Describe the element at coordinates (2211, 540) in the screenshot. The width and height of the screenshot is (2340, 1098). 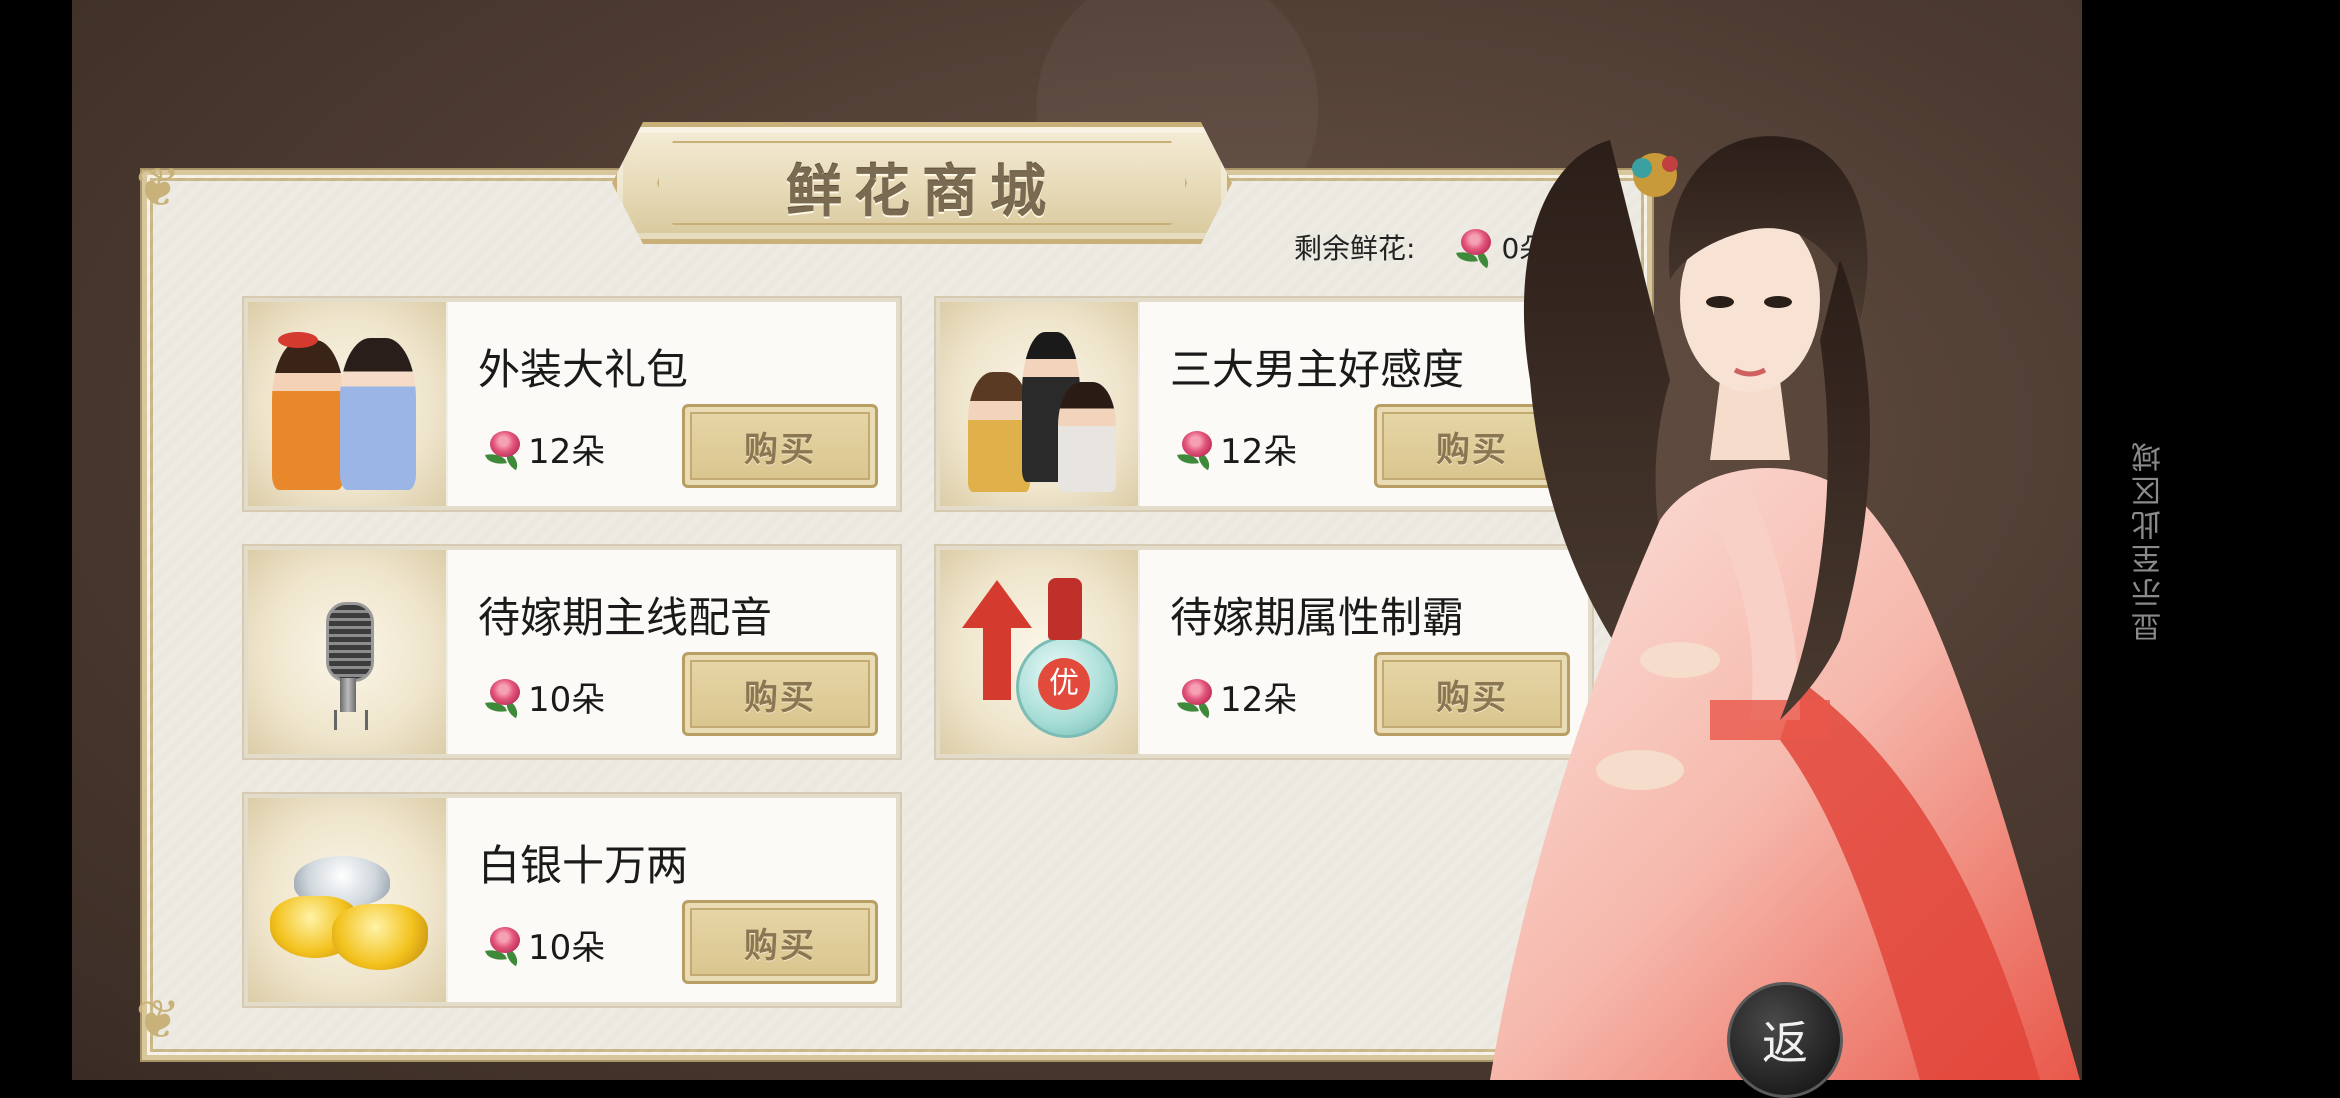
I see `side-strip` at that location.